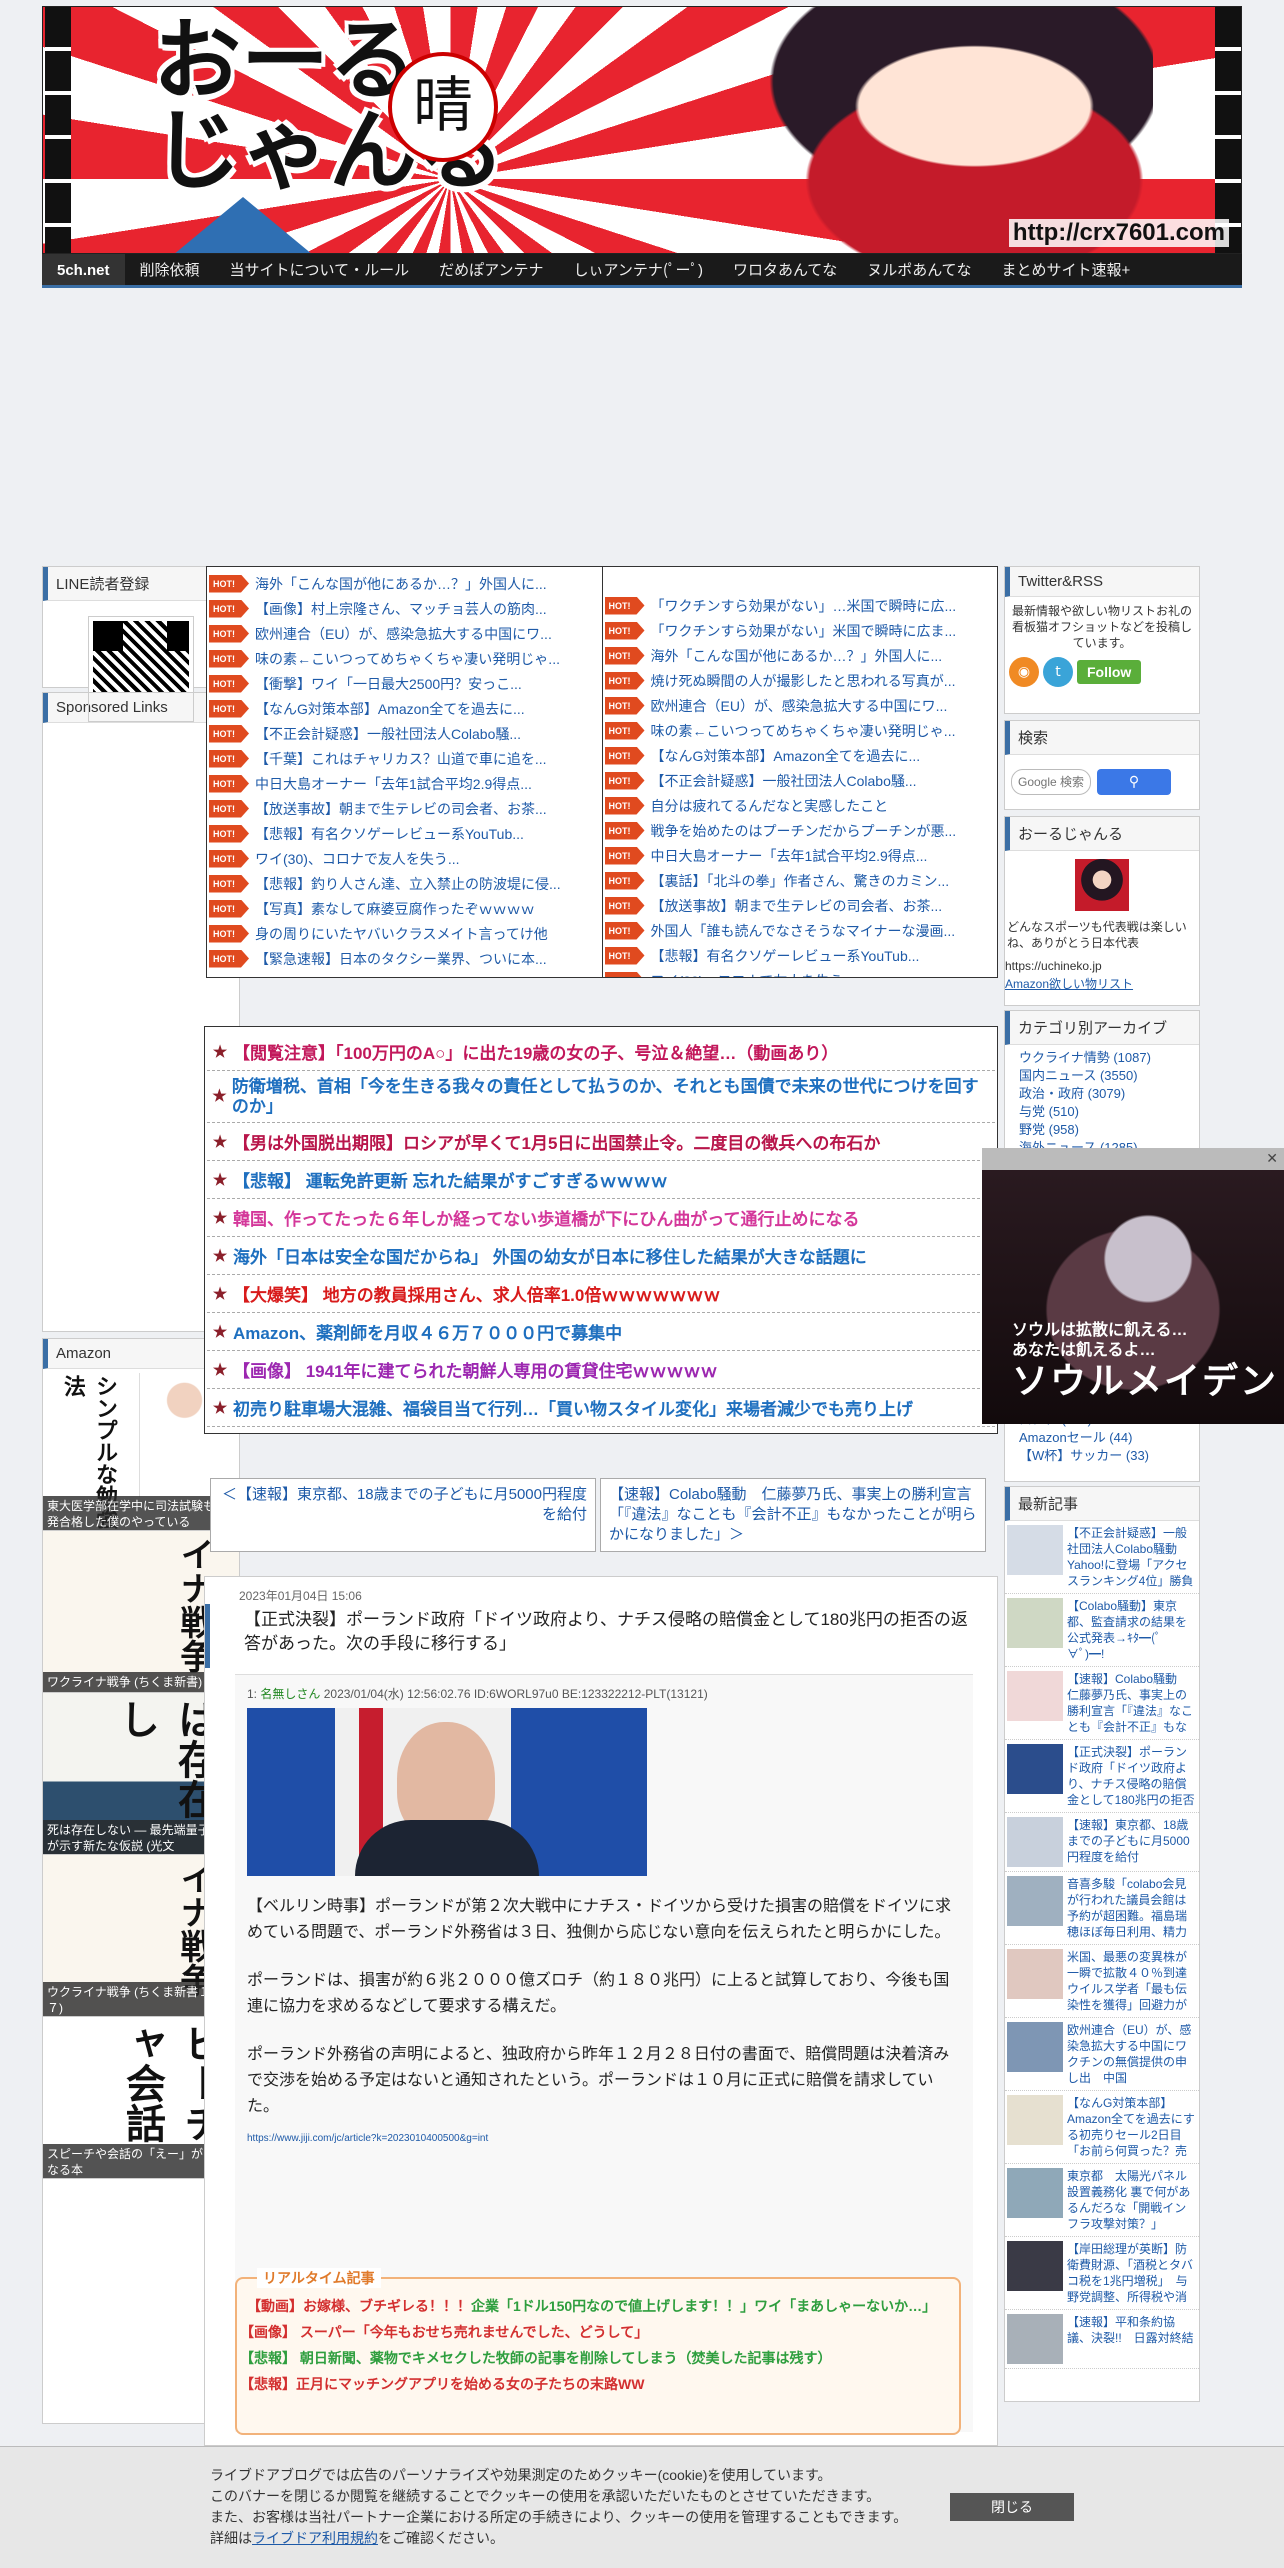 The width and height of the screenshot is (1284, 2568). Describe the element at coordinates (601, 1256) in the screenshot. I see `pickup-link: ★ 海外「日本は安全な国だからね」 外国の幼女が日本に移住した結果が大きな話題に` at that location.